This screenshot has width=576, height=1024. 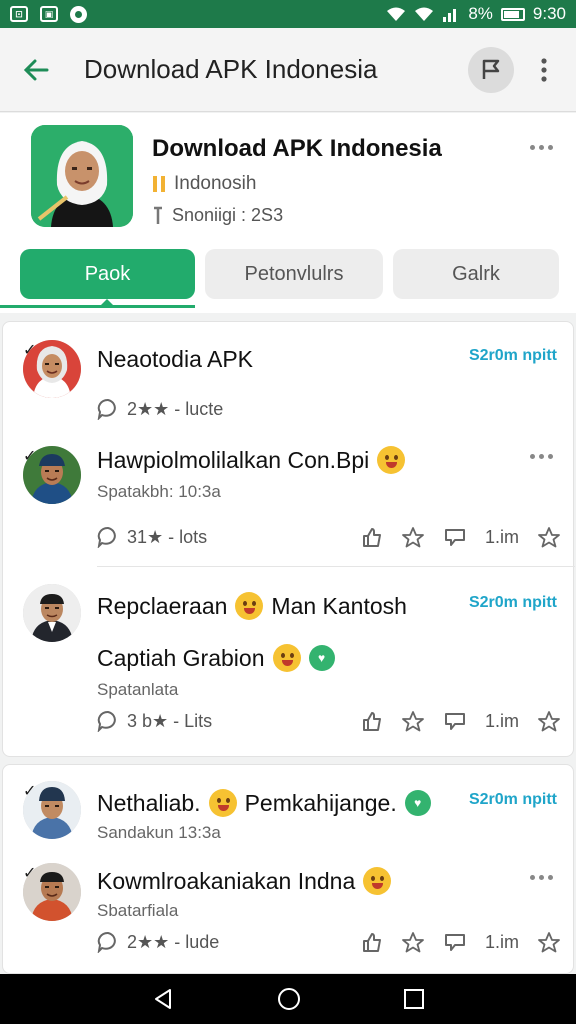 What do you see at coordinates (158, 215) in the screenshot?
I see `pin-small-icon` at bounding box center [158, 215].